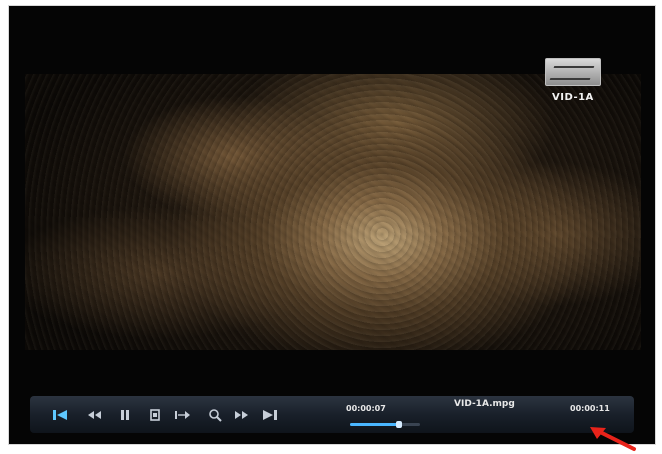 The image size is (662, 454). I want to click on pause-icon, so click(125, 415).